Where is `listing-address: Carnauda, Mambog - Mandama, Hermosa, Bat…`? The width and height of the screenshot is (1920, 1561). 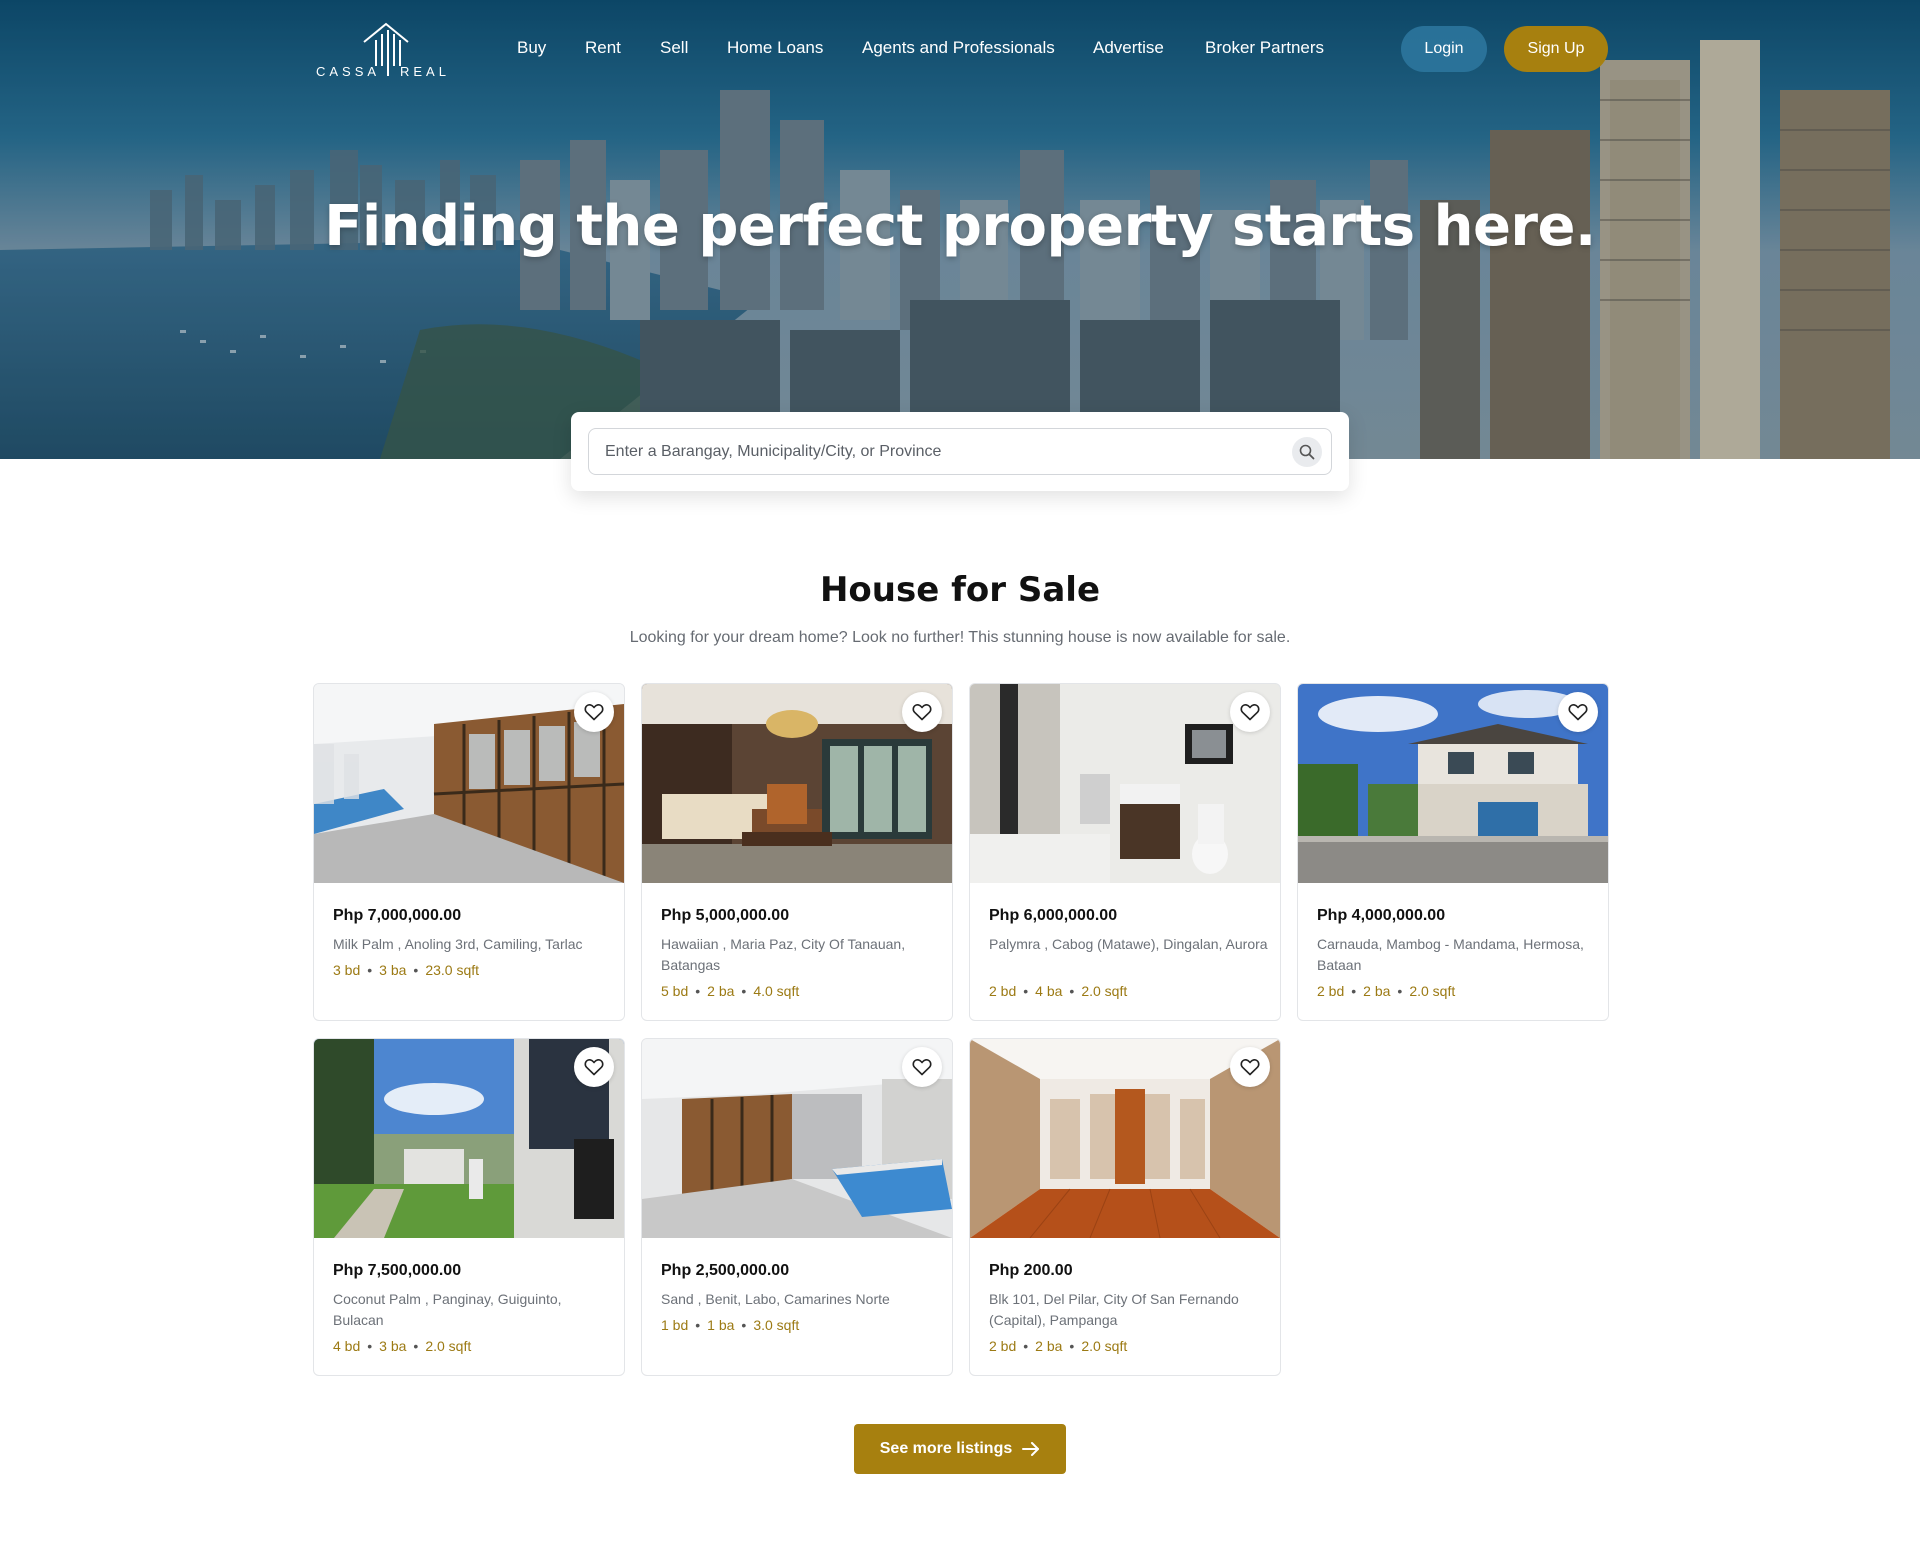 listing-address: Carnauda, Mambog - Mandama, Hermosa, Bat… is located at coordinates (1450, 954).